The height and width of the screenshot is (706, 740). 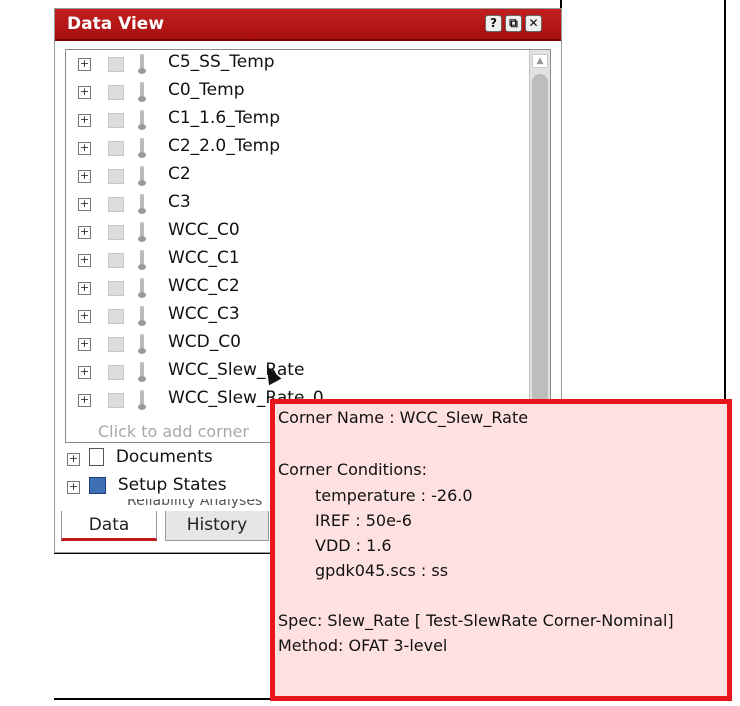 I want to click on tree-item-label: WCC_C1, so click(x=204, y=258).